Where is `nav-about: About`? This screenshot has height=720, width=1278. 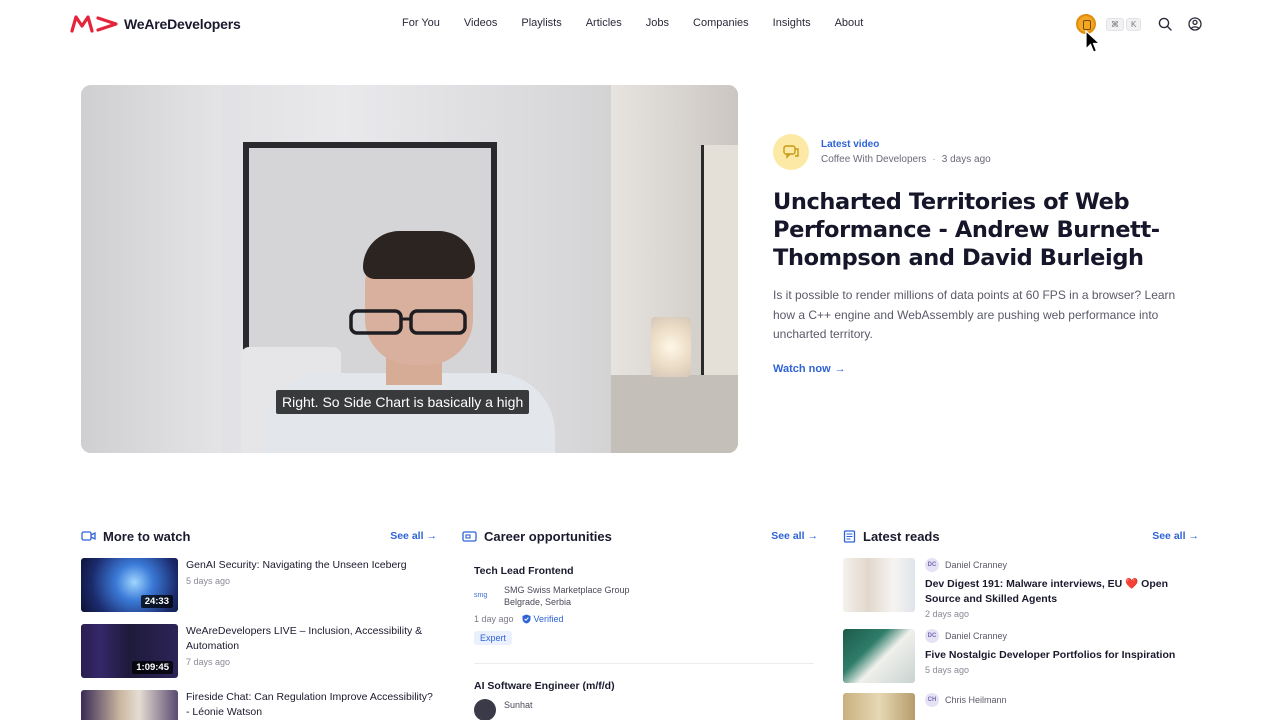
nav-about: About is located at coordinates (849, 23).